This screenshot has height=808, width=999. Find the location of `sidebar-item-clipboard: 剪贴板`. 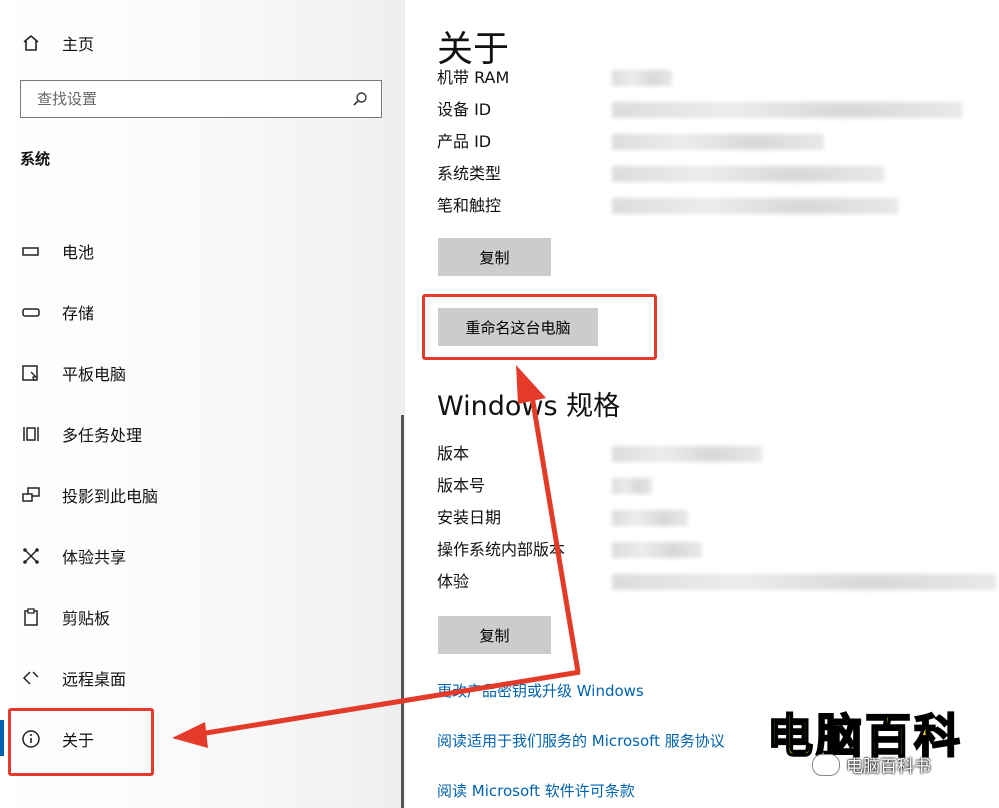

sidebar-item-clipboard: 剪贴板 is located at coordinates (65, 617).